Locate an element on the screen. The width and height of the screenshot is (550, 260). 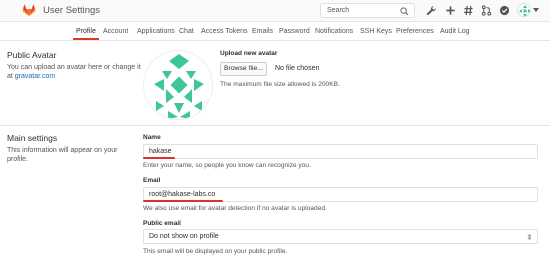
chevron-down-icon is located at coordinates (536, 10).